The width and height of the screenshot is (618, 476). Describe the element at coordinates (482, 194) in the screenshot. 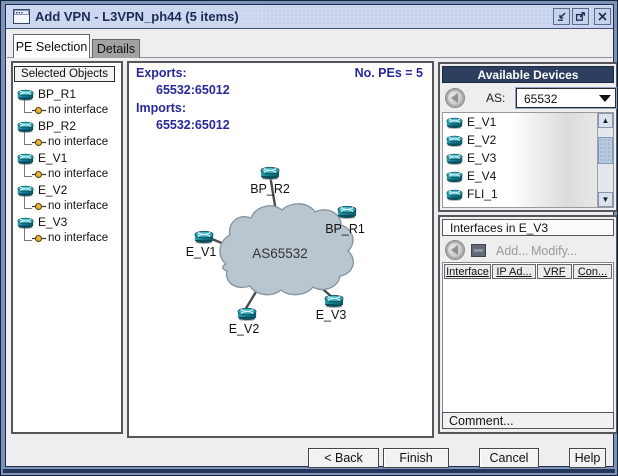

I see `list-item-label: FLI_1` at that location.